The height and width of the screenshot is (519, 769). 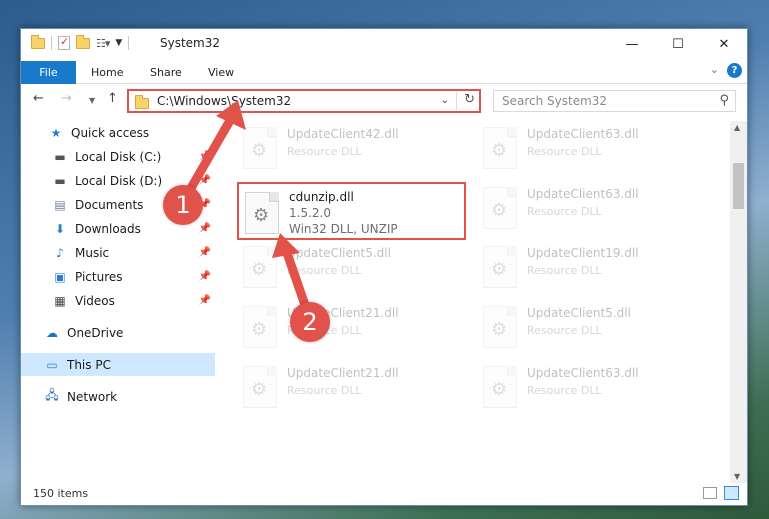 What do you see at coordinates (166, 72) in the screenshot?
I see `tab-share: Share` at bounding box center [166, 72].